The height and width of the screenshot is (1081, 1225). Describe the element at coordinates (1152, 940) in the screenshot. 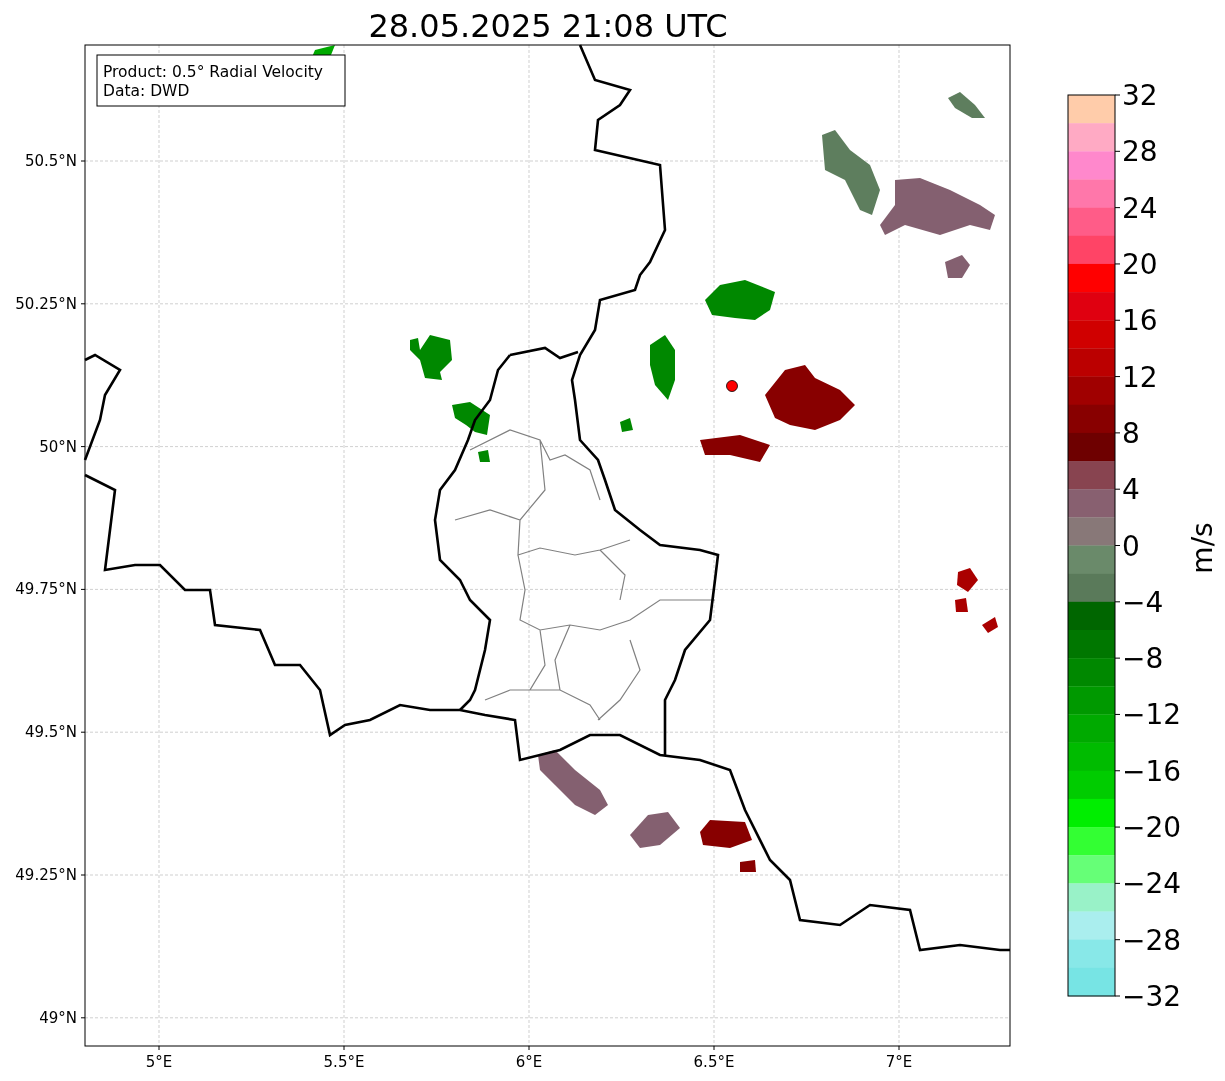

I see `colorbar-tick-label: −28` at that location.